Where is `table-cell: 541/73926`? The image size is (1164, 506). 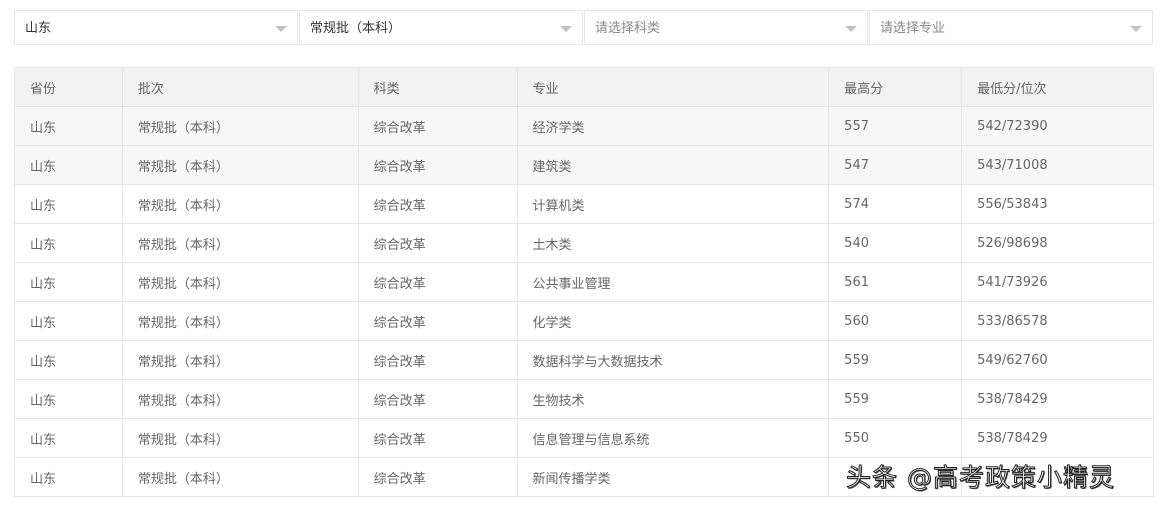
table-cell: 541/73926 is located at coordinates (1057, 282).